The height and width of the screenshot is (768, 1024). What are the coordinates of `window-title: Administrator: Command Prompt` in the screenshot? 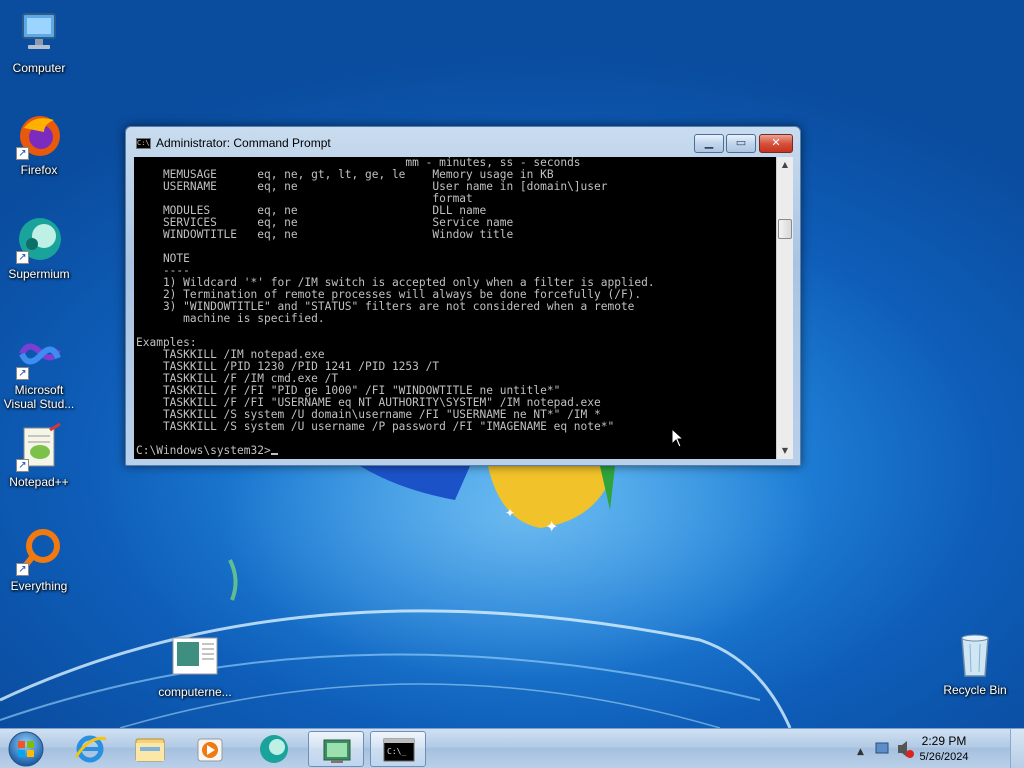 It's located at (243, 143).